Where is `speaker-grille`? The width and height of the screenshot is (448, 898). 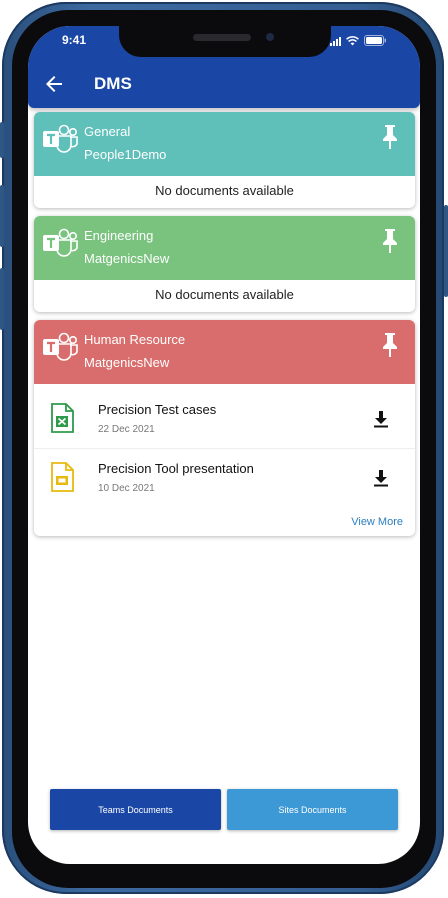
speaker-grille is located at coordinates (222, 37).